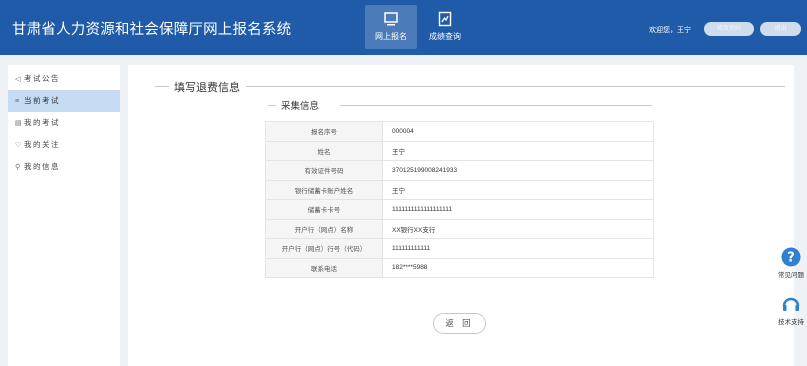 The height and width of the screenshot is (366, 807). I want to click on sidebar-item-label: 我的信息, so click(42, 166).